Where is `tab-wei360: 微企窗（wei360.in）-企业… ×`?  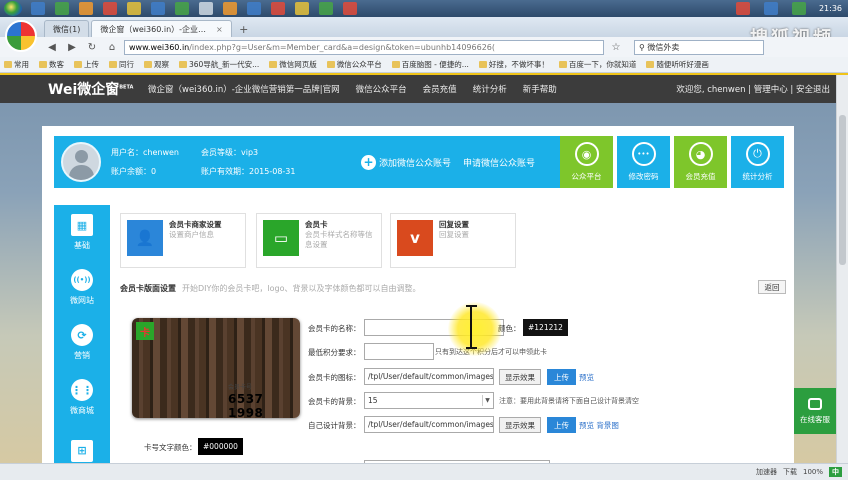
tab-wei360: 微企窗（wei360.in）-企业… × is located at coordinates (161, 28).